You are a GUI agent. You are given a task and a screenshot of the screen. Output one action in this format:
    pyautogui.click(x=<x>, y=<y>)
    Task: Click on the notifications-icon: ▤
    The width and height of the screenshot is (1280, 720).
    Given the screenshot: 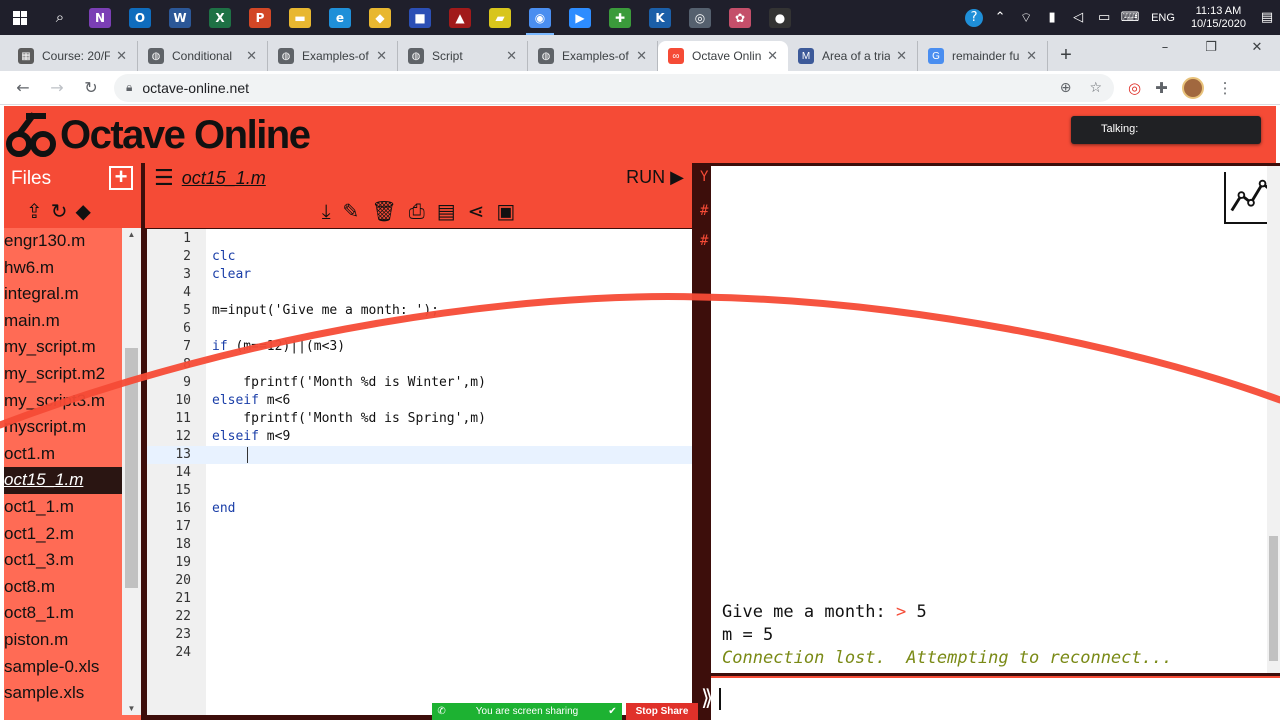 What is the action you would take?
    pyautogui.click(x=1267, y=17)
    